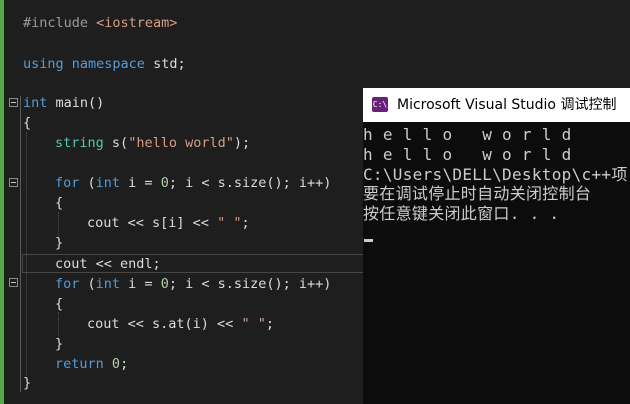 This screenshot has height=404, width=630. Describe the element at coordinates (495, 174) in the screenshot. I see `console-output-line: C:\Users\DELL\Desktop\c++项` at that location.